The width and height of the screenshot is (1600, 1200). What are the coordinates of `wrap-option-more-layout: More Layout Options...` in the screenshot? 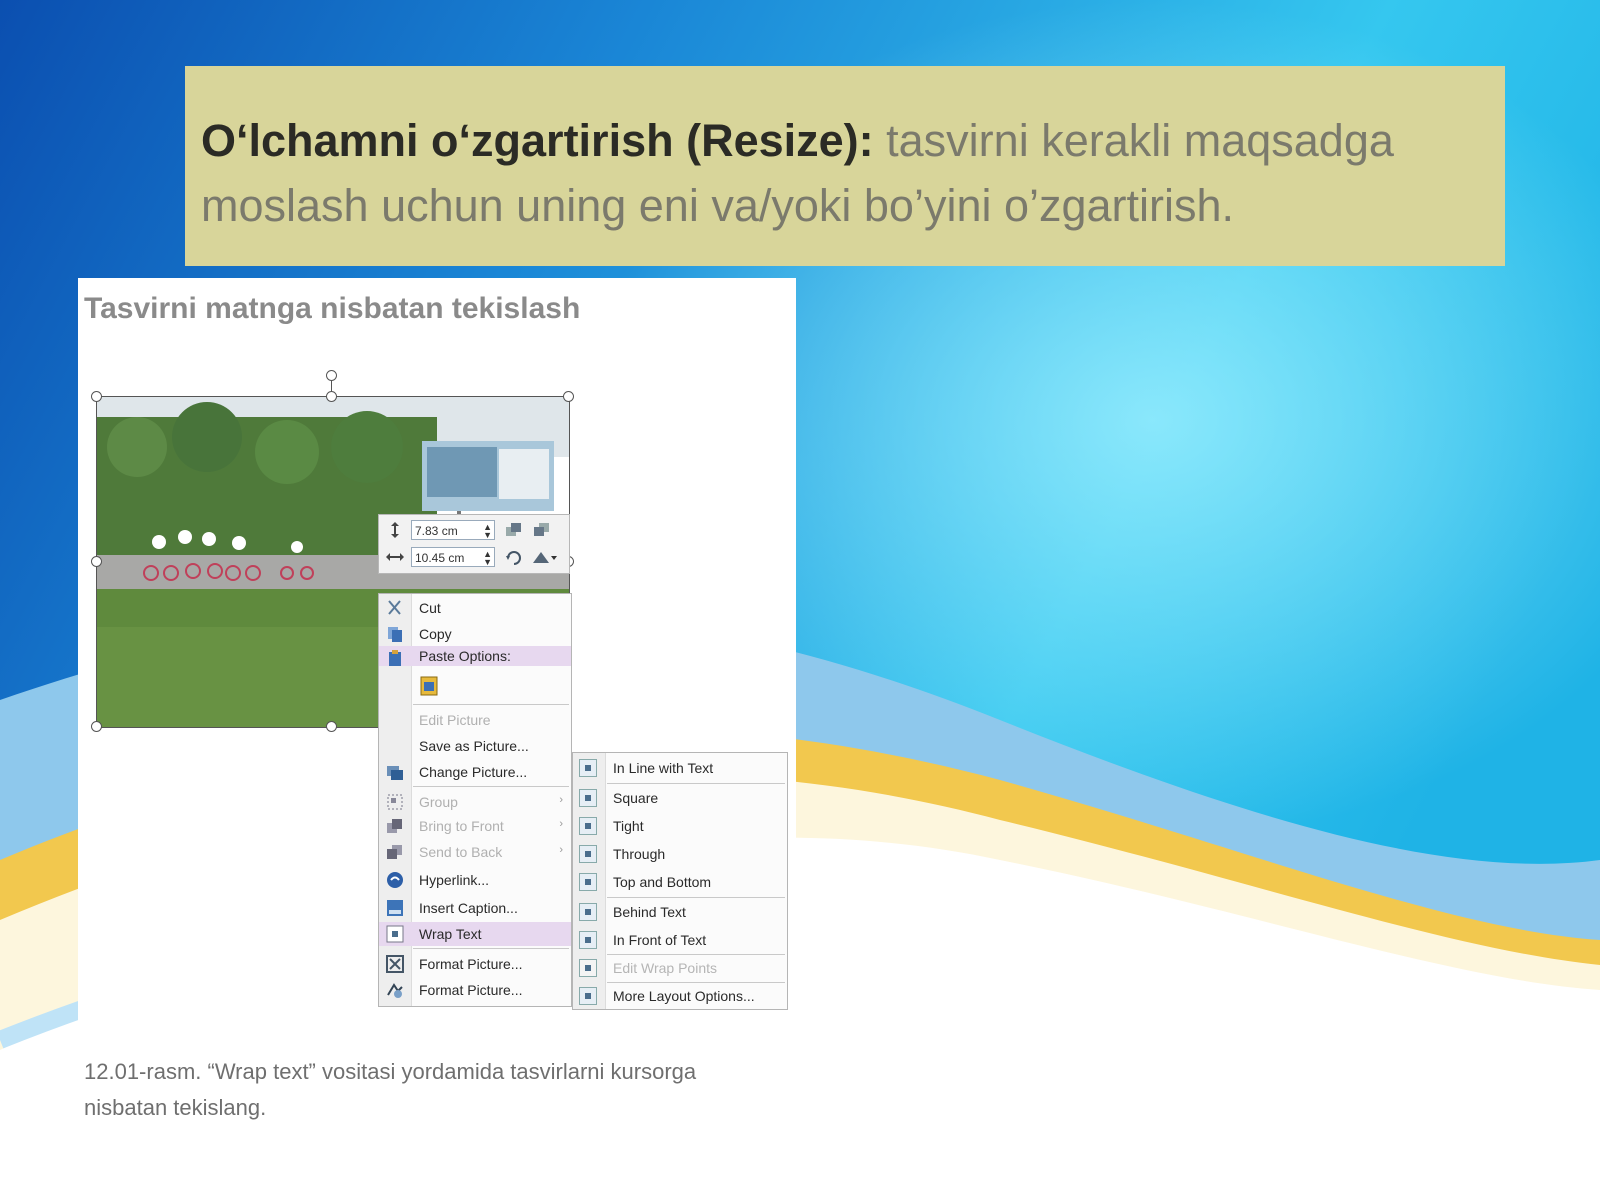 It's located at (680, 996).